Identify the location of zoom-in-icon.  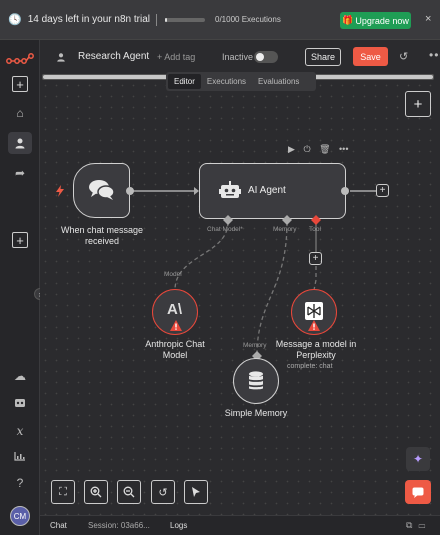
(96, 492).